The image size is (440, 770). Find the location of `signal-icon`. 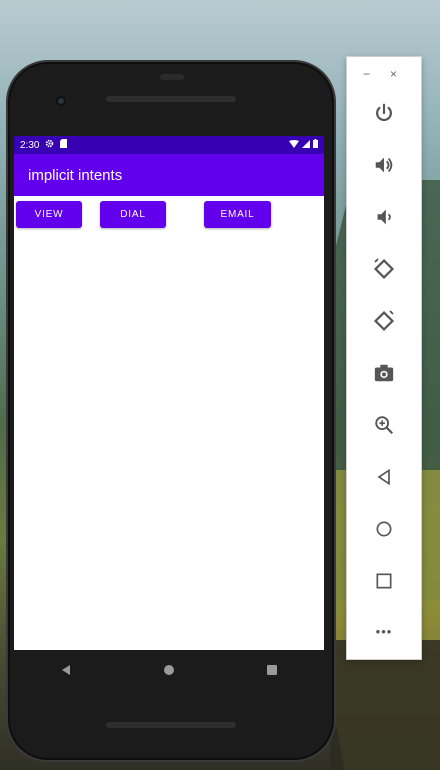

signal-icon is located at coordinates (306, 145).